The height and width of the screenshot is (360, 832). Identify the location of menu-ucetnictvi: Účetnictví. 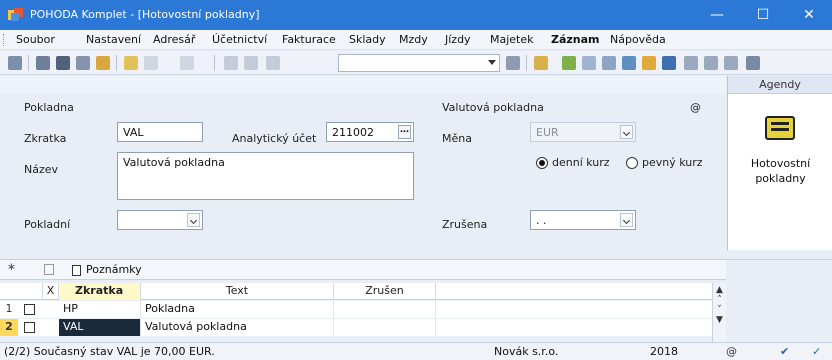
(239, 39).